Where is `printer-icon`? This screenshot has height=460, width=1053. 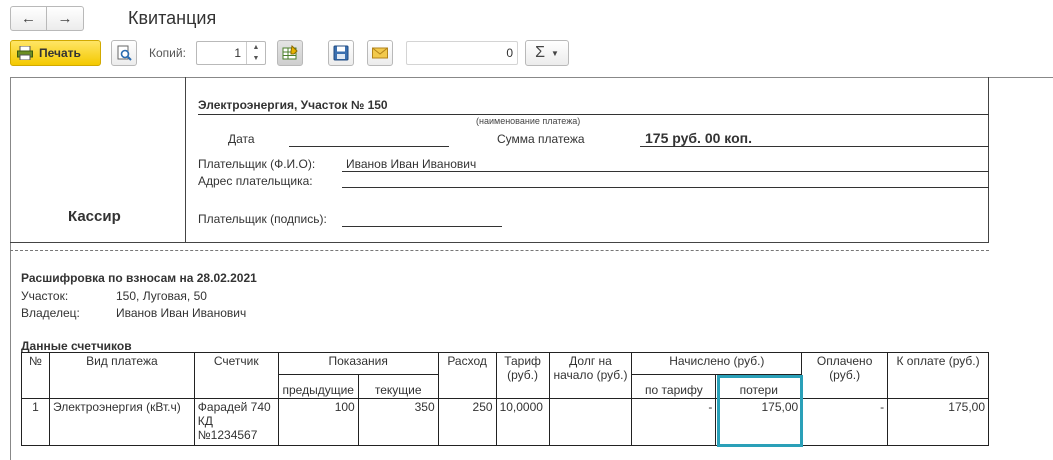 printer-icon is located at coordinates (25, 53).